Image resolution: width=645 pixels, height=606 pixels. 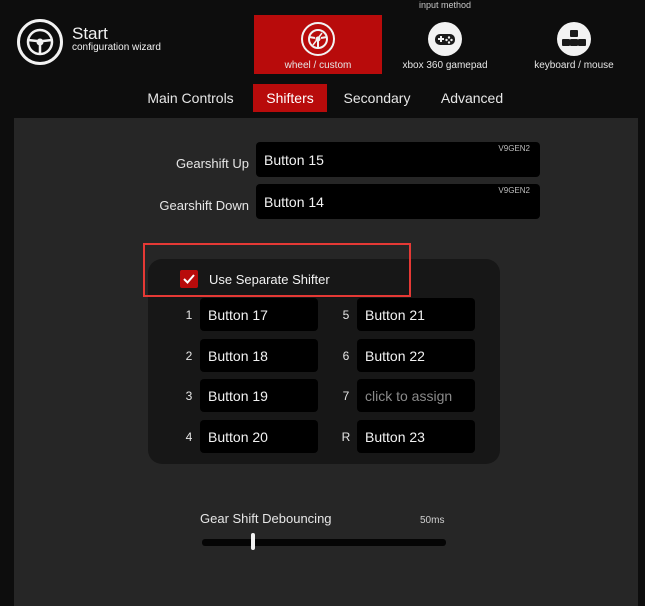 What do you see at coordinates (259, 314) in the screenshot?
I see `gear-1-binding: Button 17` at bounding box center [259, 314].